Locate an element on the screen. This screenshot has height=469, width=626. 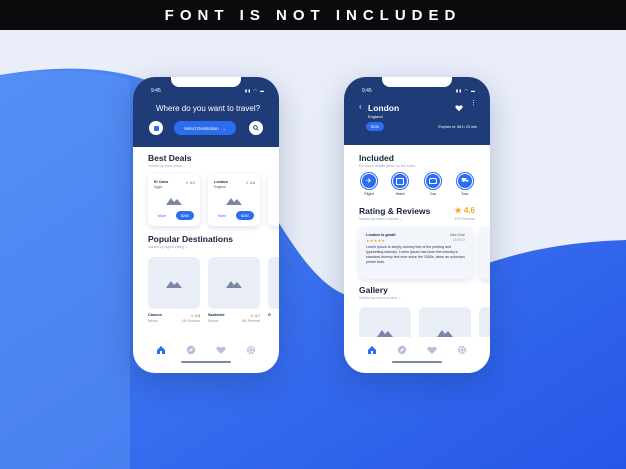
review-author: John Doe is located at coordinates (457, 235).